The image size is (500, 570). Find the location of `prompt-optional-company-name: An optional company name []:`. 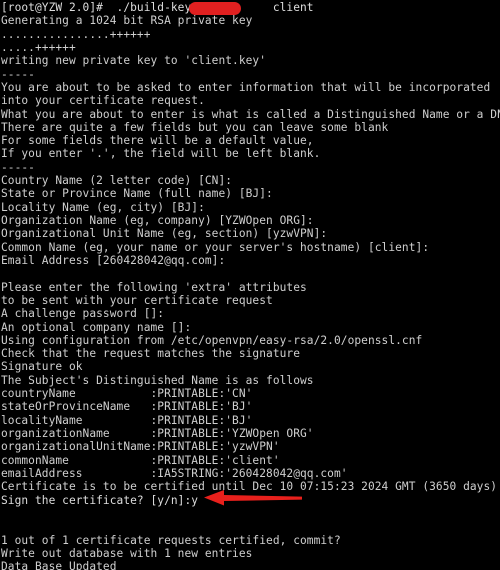

prompt-optional-company-name: An optional company name []: is located at coordinates (96, 327).